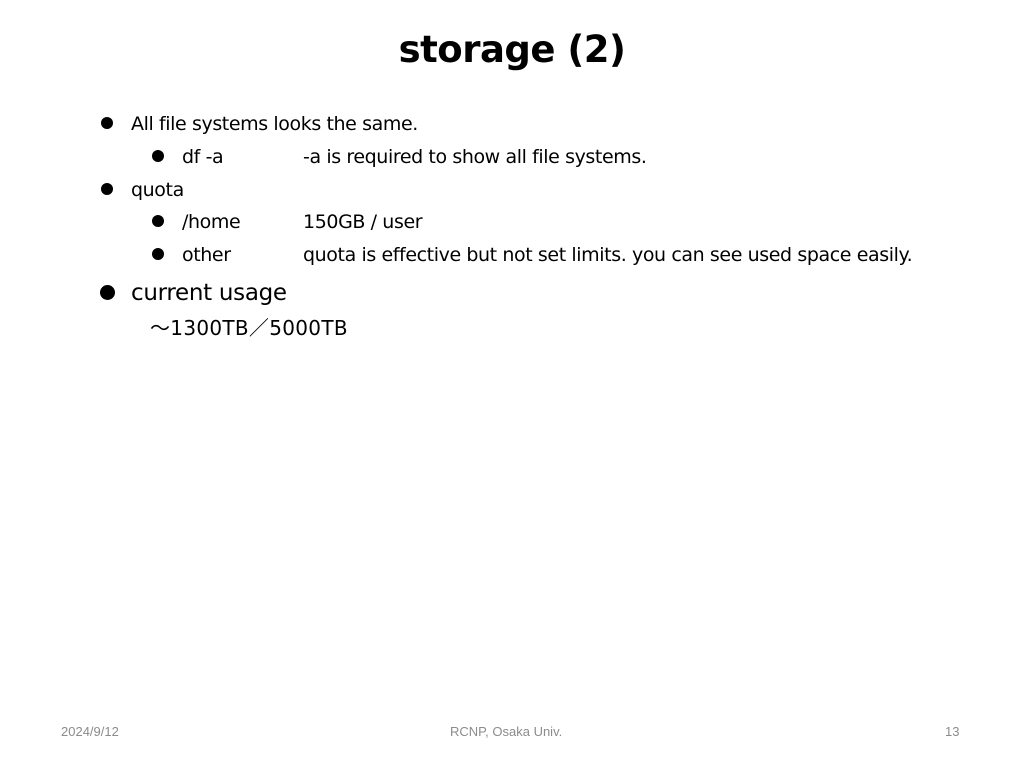 The image size is (1024, 768). I want to click on page-number: 13, so click(952, 731).